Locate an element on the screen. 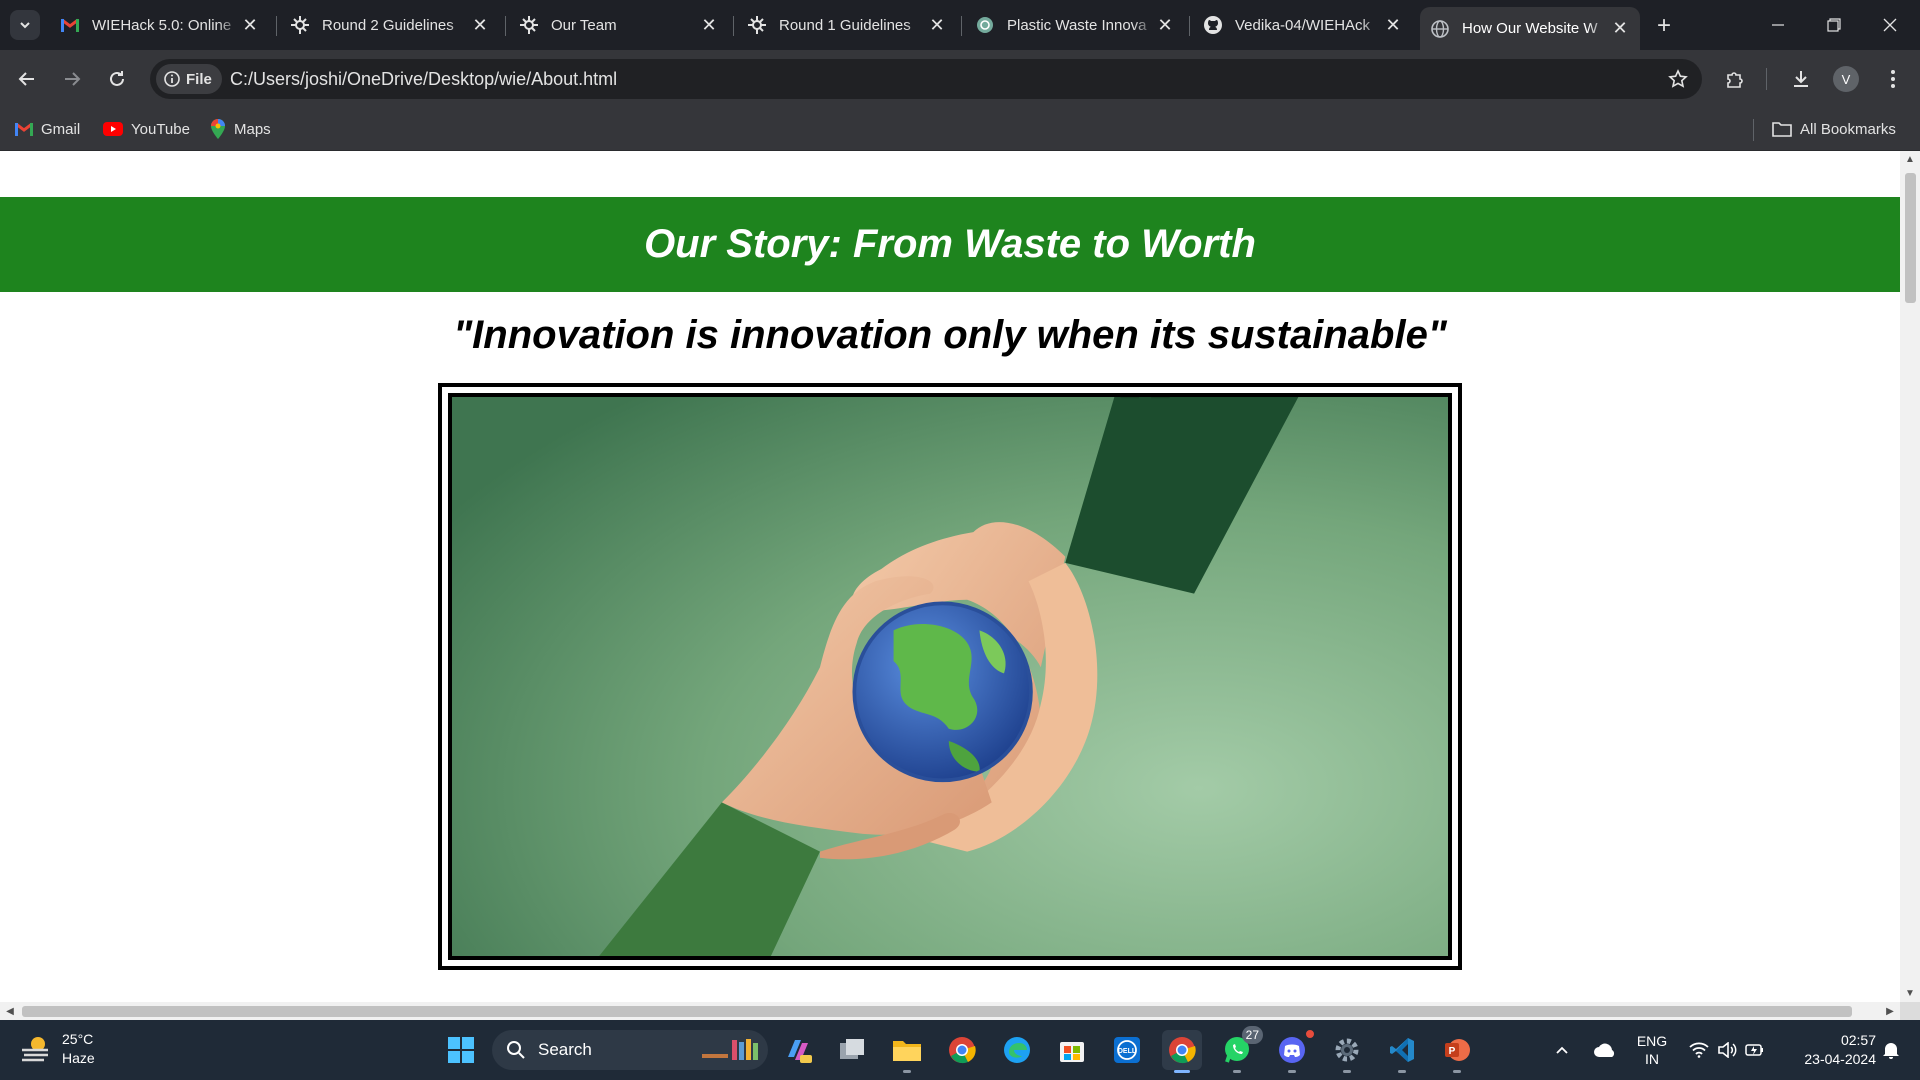 This screenshot has height=1080, width=1920. site-info-chip: File is located at coordinates (189, 79).